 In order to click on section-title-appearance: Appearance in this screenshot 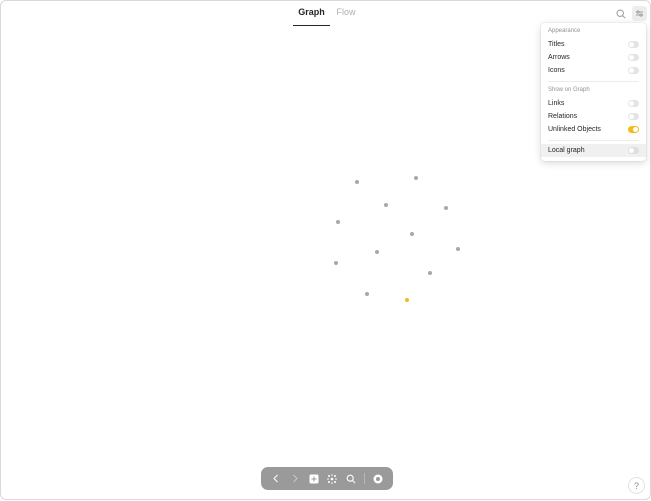, I will do `click(564, 31)`.